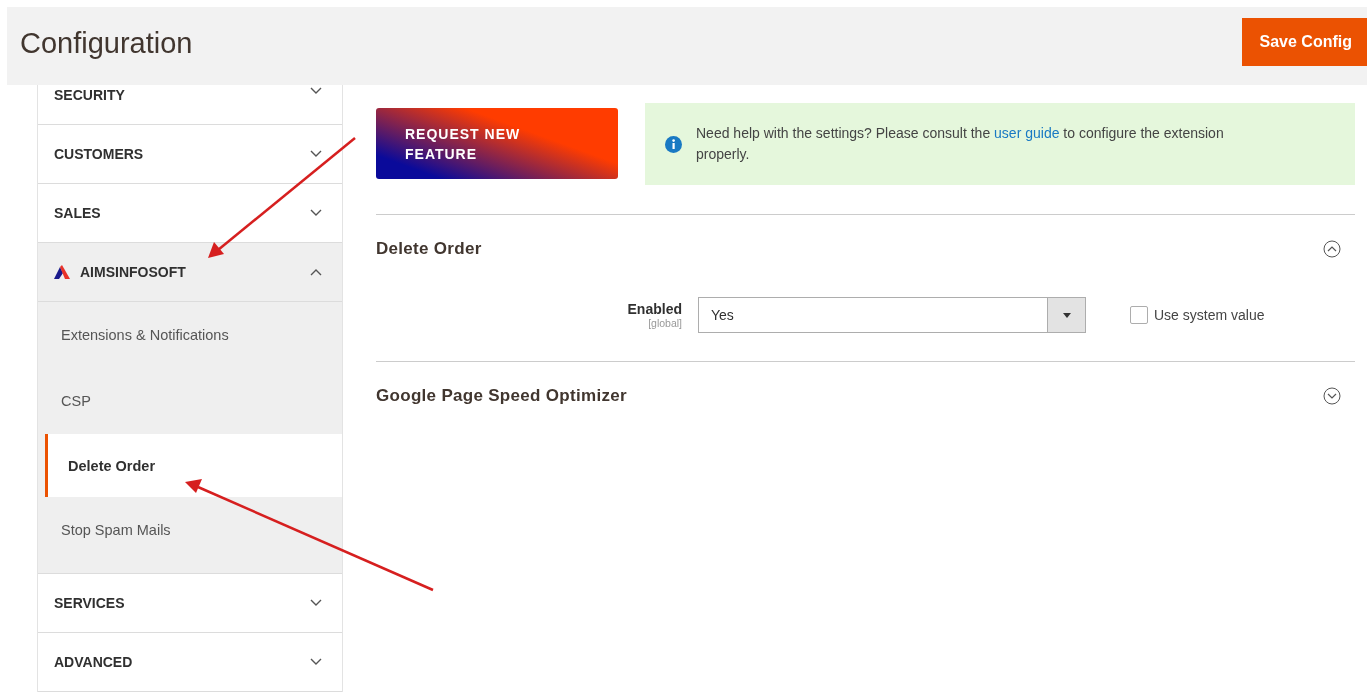 Image resolution: width=1367 pixels, height=698 pixels. I want to click on page-title: Configuration, so click(106, 43).